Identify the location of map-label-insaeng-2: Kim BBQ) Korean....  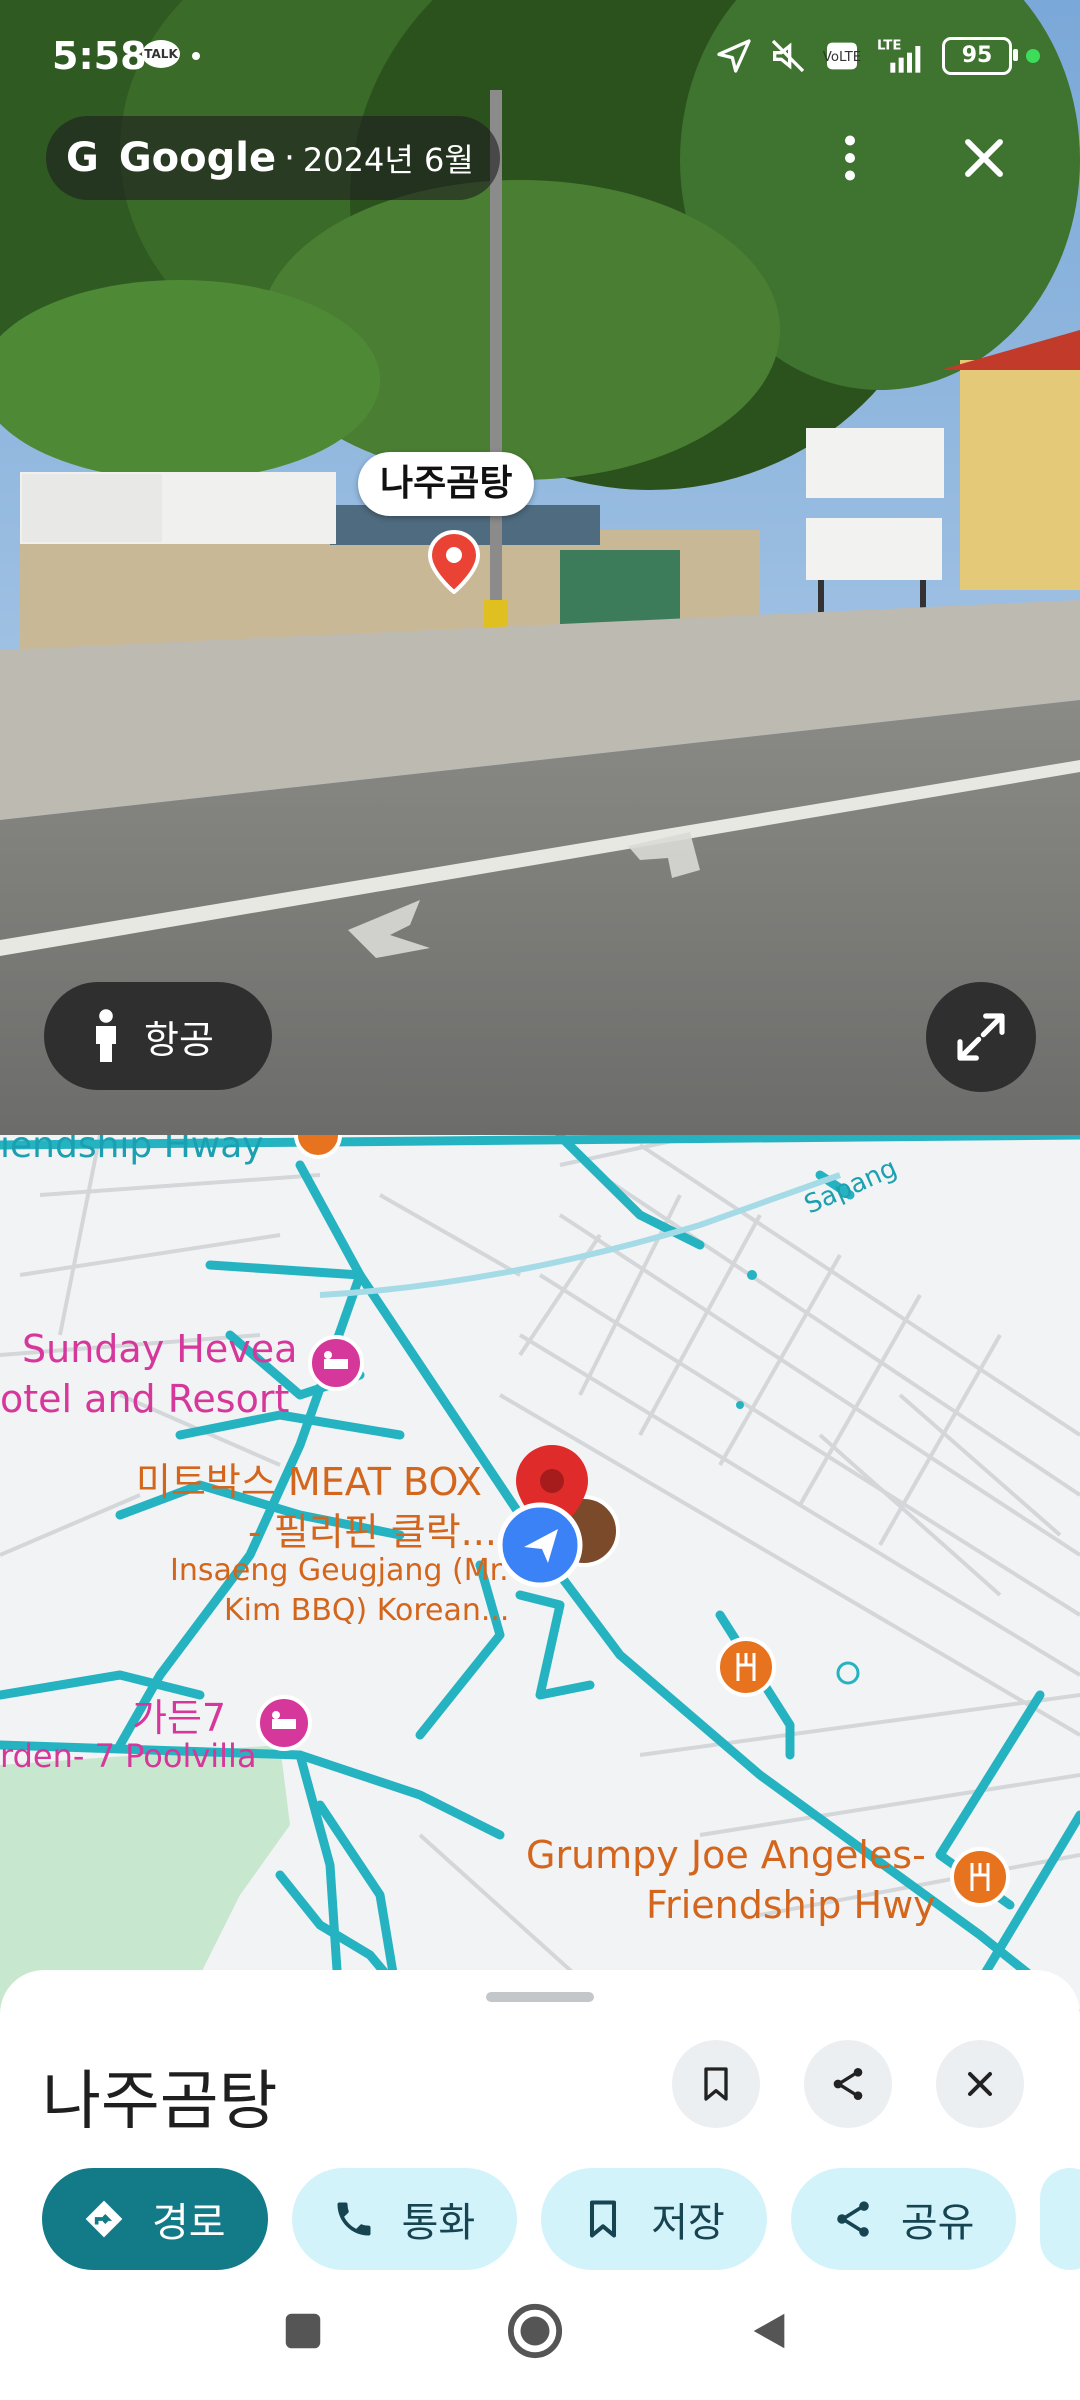
(366, 1610).